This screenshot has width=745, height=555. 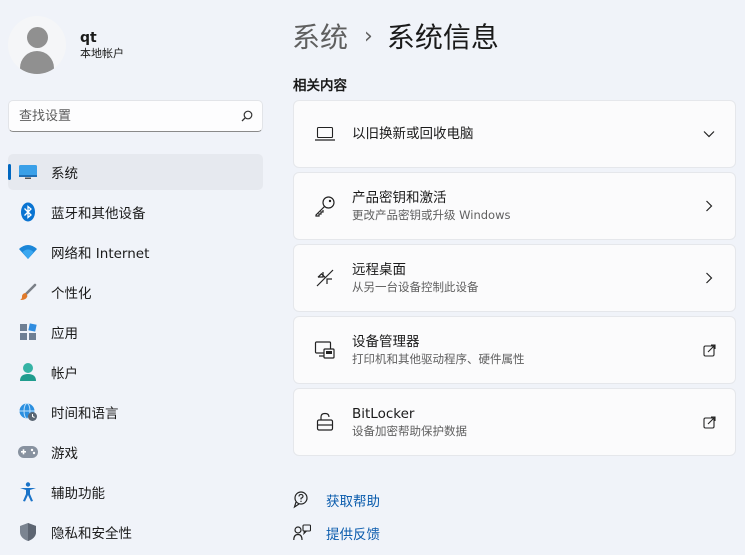 I want to click on card-subtitle: 更改产品密钥或升级 Windows, so click(x=431, y=215).